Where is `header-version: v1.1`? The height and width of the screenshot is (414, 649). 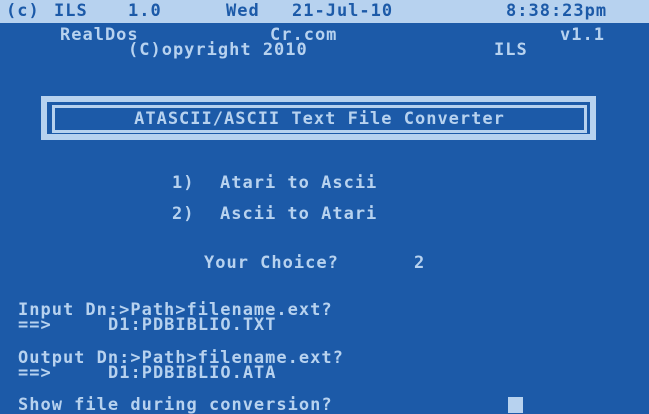 header-version: v1.1 is located at coordinates (582, 35).